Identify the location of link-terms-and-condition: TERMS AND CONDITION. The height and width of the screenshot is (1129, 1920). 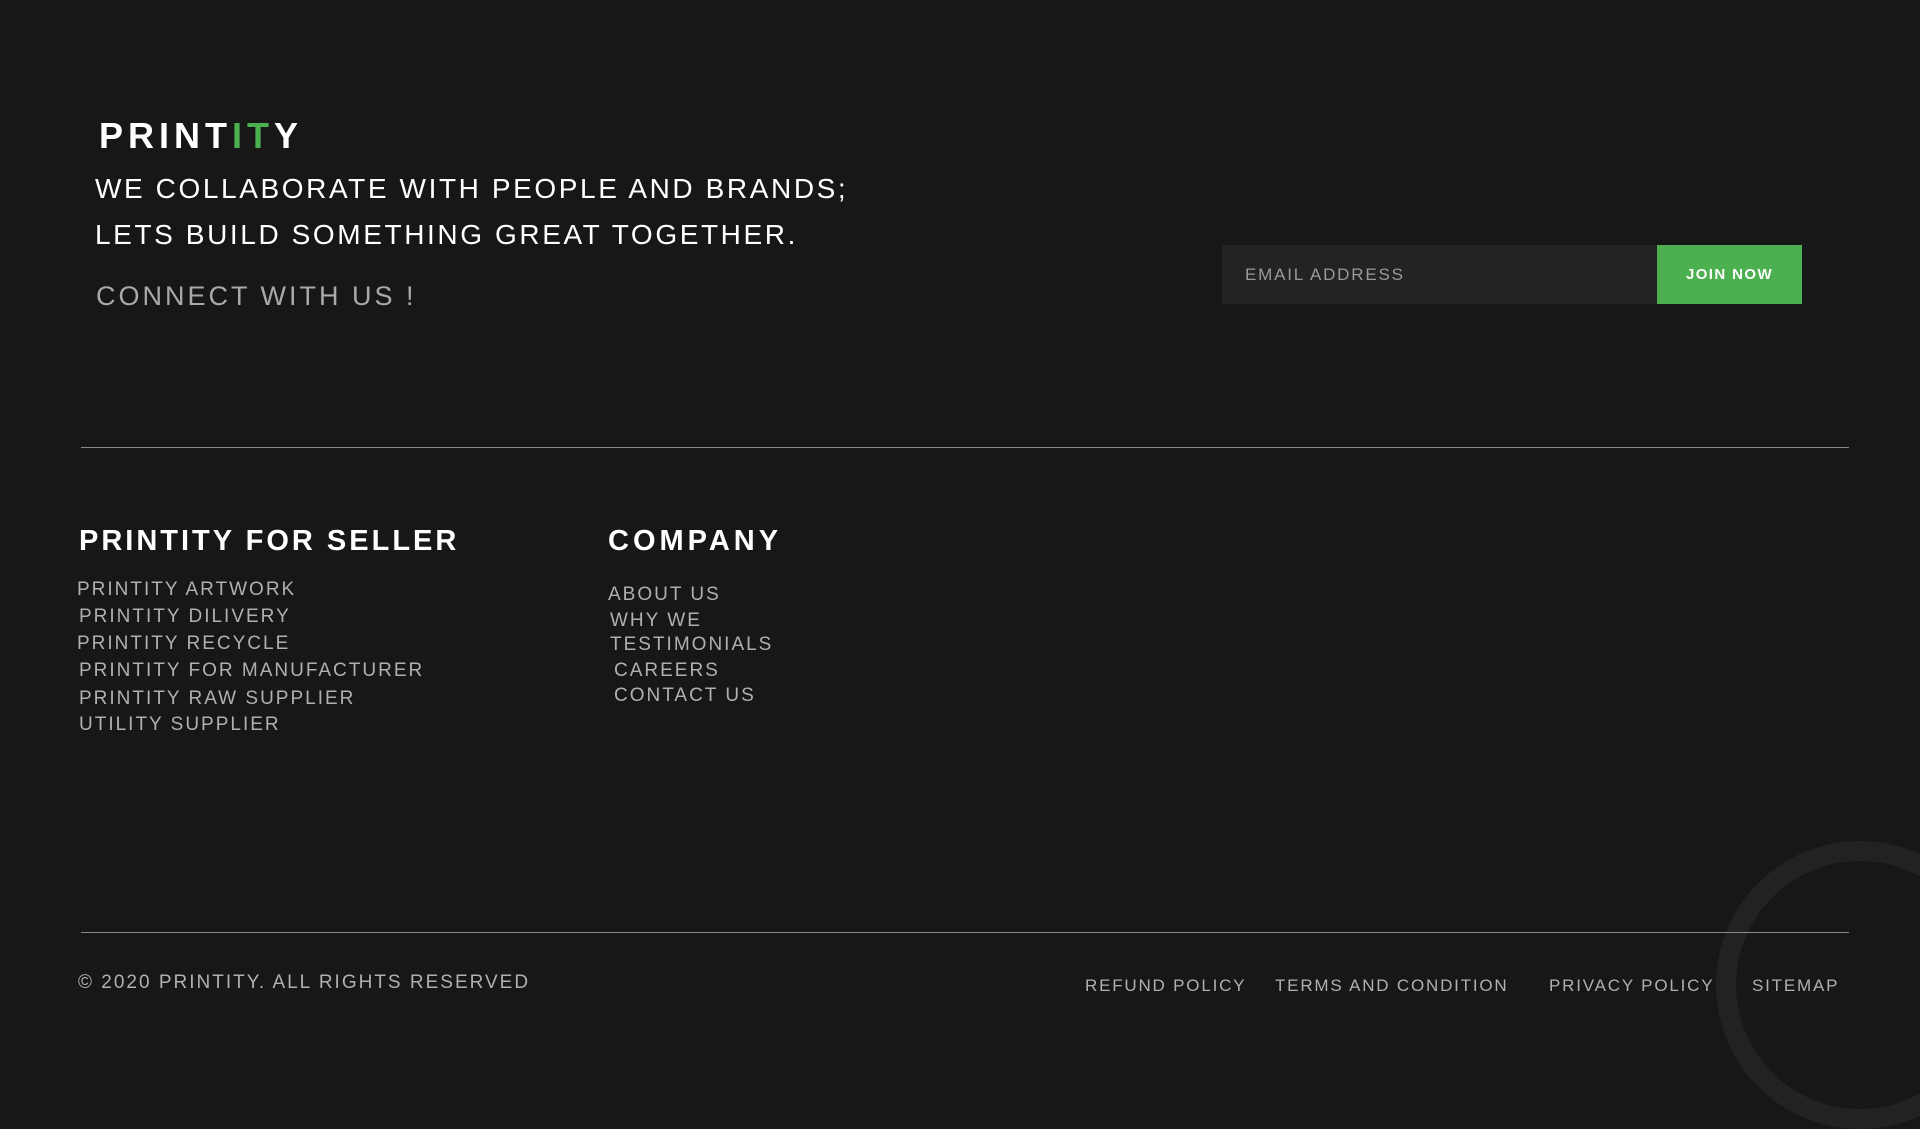
(1392, 986).